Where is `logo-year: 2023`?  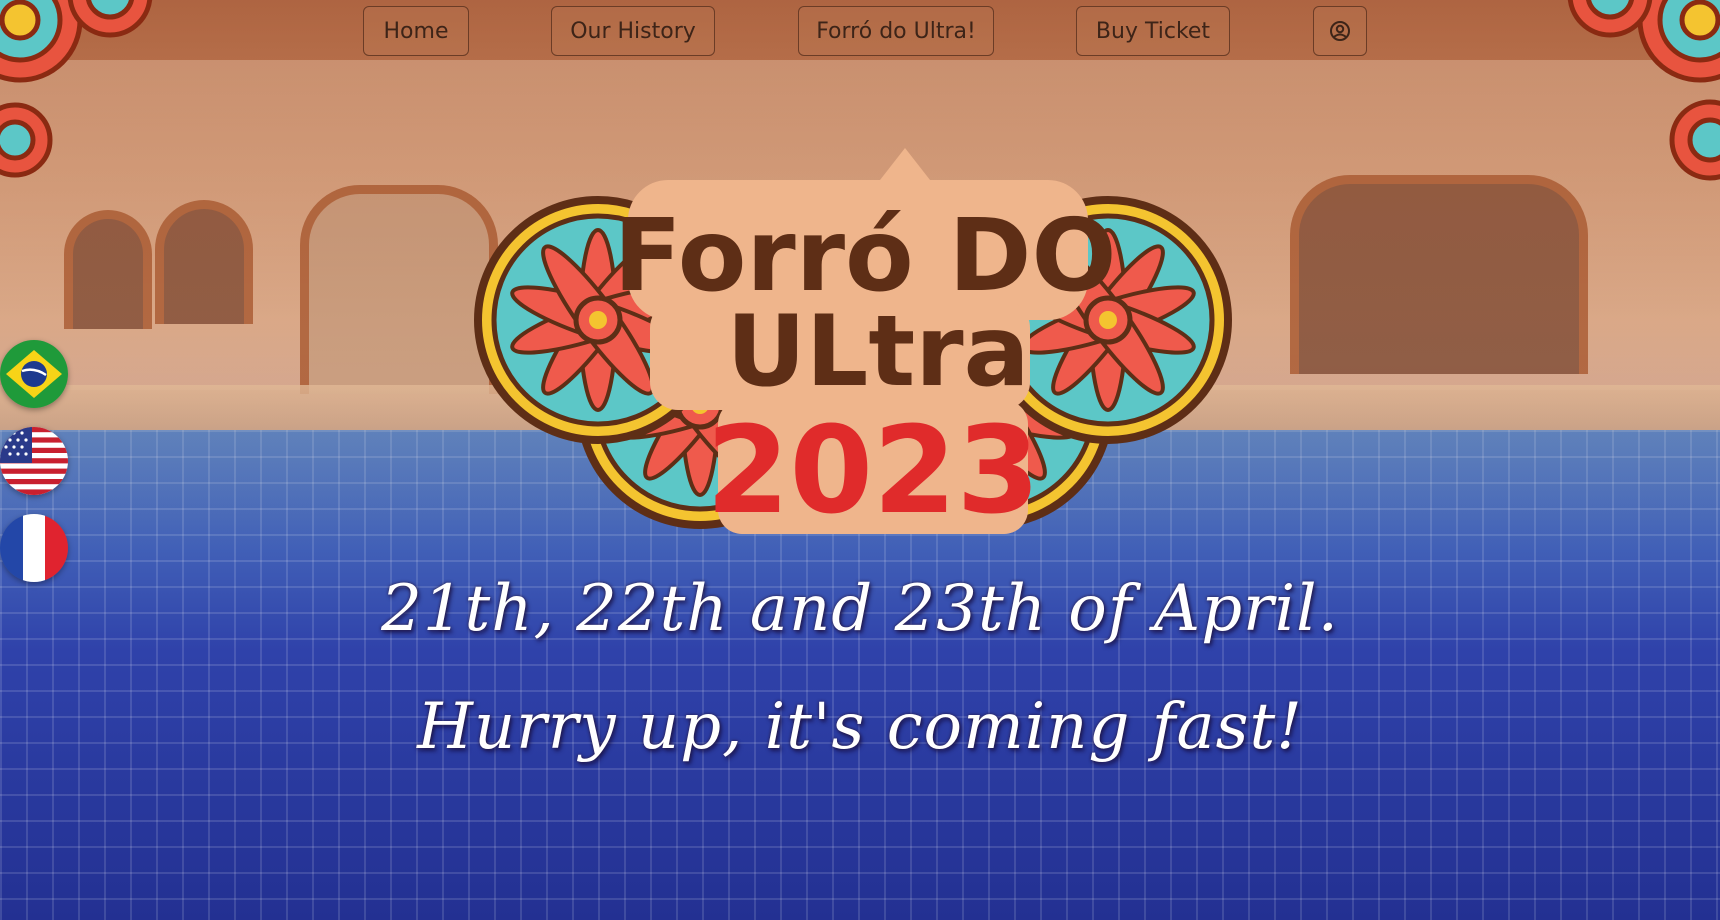
logo-year: 2023 is located at coordinates (873, 471).